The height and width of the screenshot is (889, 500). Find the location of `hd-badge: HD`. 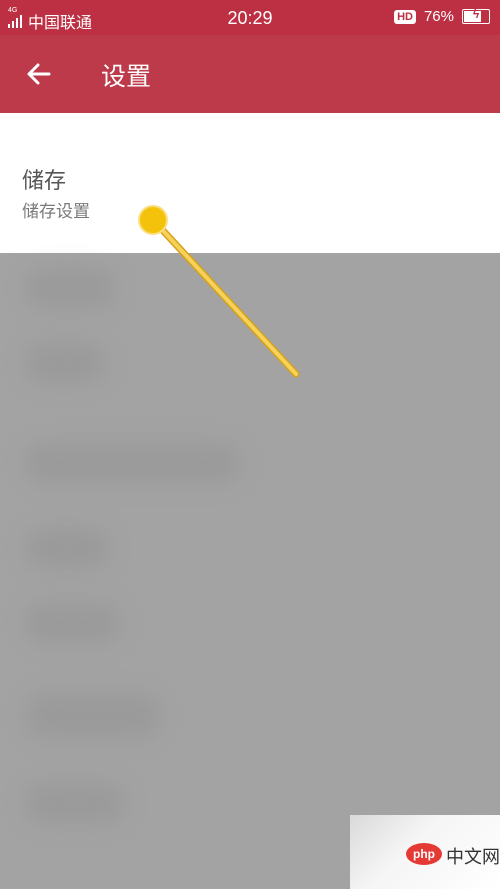

hd-badge: HD is located at coordinates (405, 16).